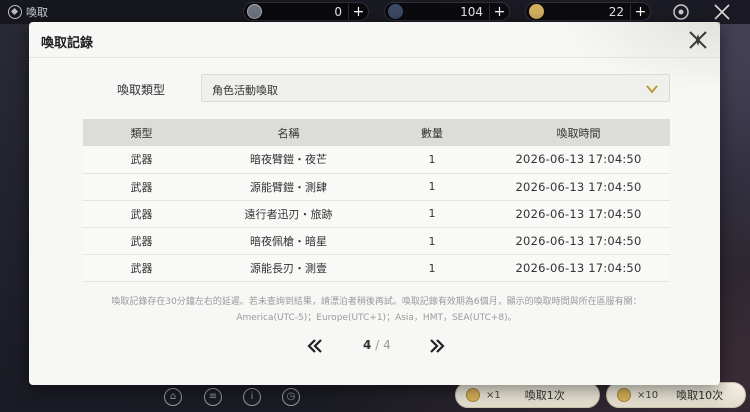  Describe the element at coordinates (288, 187) in the screenshot. I see `cell-name: 源能臂鎧・測肆` at that location.